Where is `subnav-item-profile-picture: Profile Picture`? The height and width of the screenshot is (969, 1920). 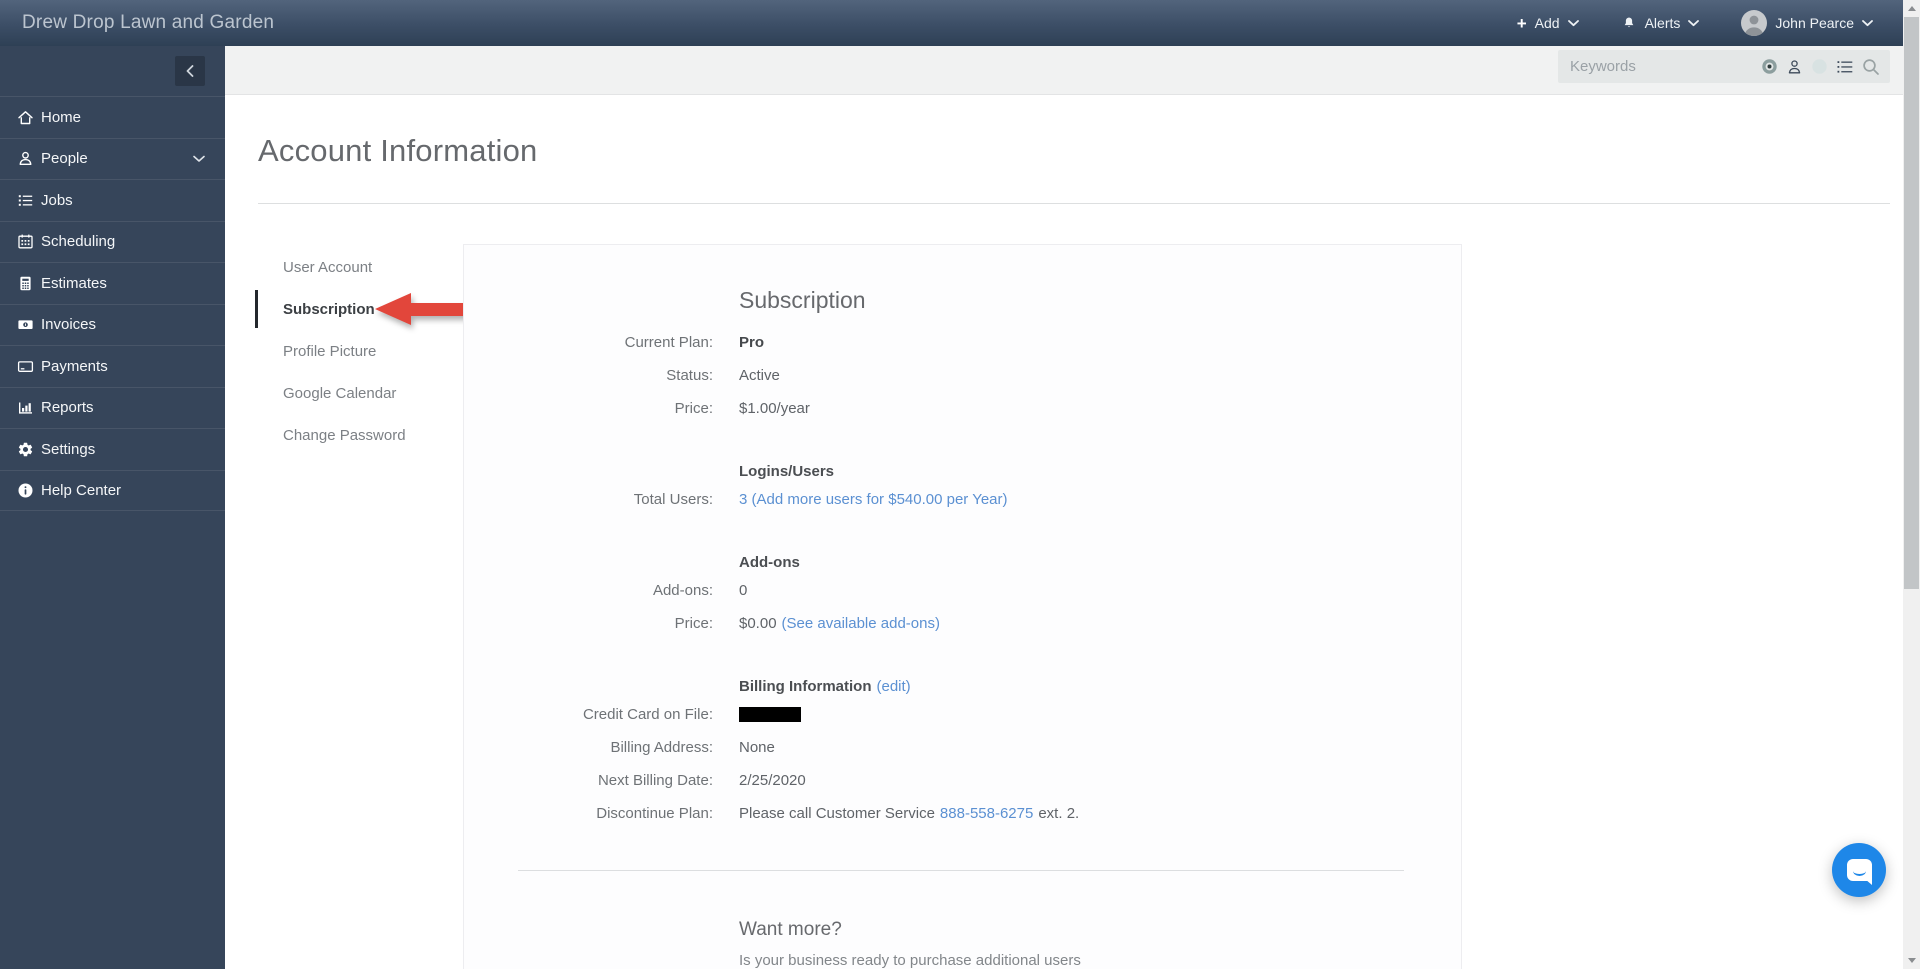 subnav-item-profile-picture: Profile Picture is located at coordinates (368, 351).